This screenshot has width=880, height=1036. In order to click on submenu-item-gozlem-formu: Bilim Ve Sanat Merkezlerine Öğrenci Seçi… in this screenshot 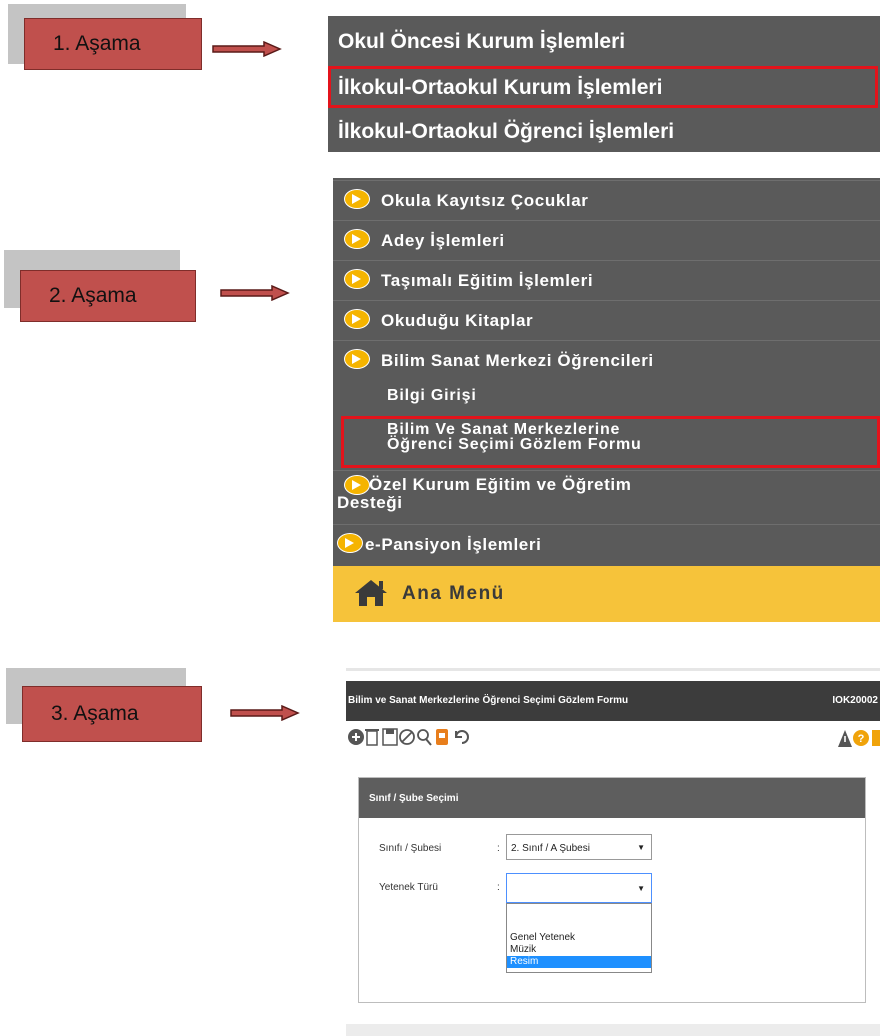, I will do `click(514, 437)`.